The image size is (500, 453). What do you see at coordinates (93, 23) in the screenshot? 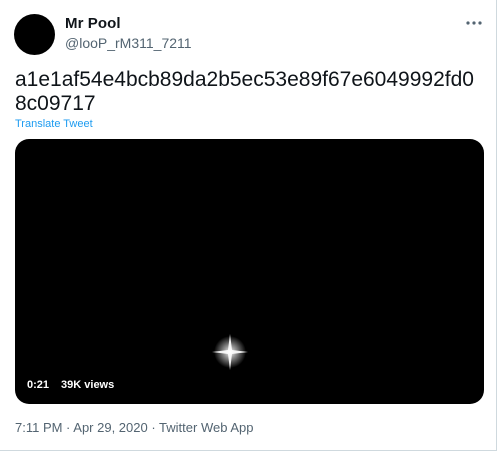
I see `display-name: Mr Pool` at bounding box center [93, 23].